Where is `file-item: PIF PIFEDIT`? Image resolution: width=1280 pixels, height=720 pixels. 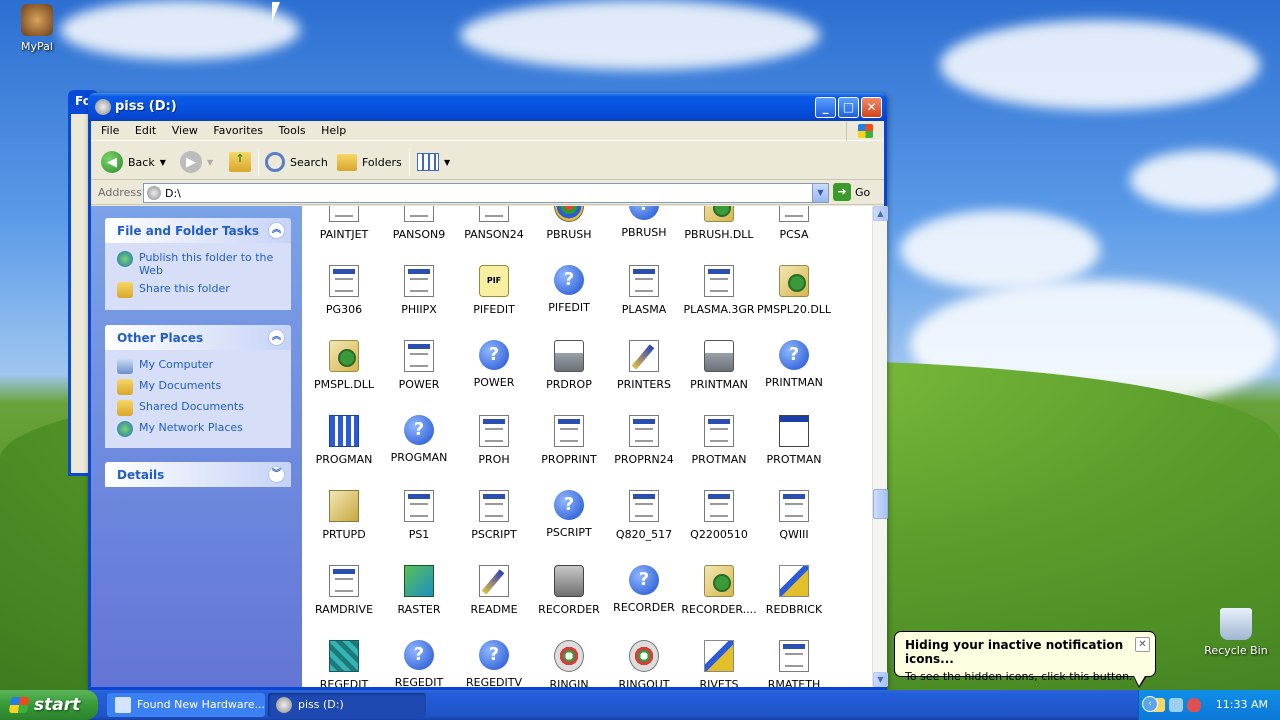 file-item: PIF PIFEDIT is located at coordinates (494, 290).